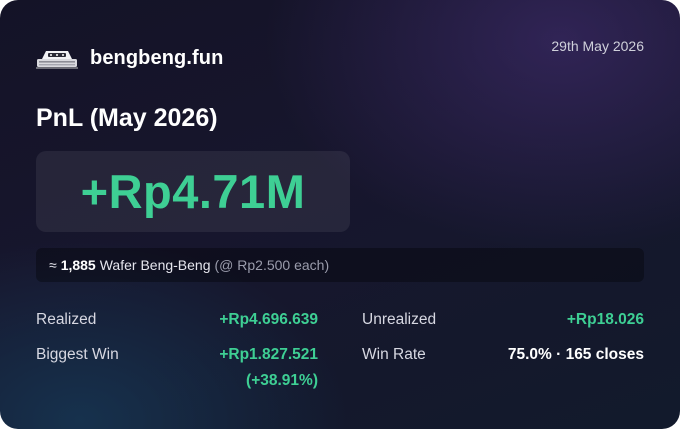  I want to click on wafer-logo-icon, so click(57, 60).